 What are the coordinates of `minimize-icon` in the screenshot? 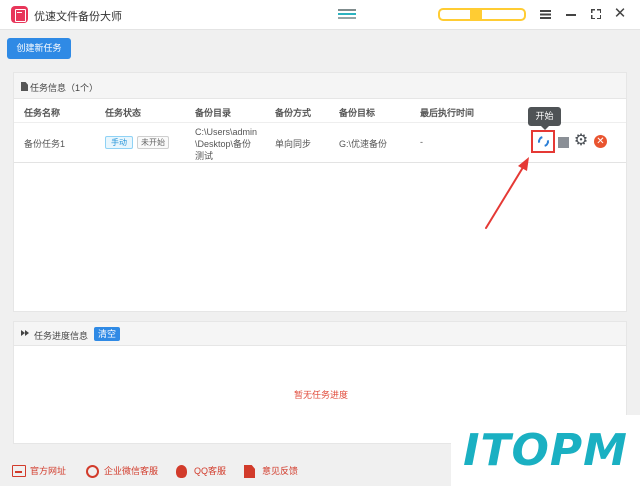 It's located at (571, 14).